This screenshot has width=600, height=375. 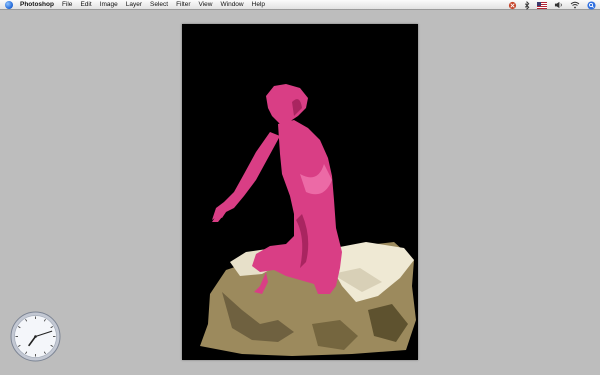 I want to click on dock-clock-widget, so click(x=35, y=336).